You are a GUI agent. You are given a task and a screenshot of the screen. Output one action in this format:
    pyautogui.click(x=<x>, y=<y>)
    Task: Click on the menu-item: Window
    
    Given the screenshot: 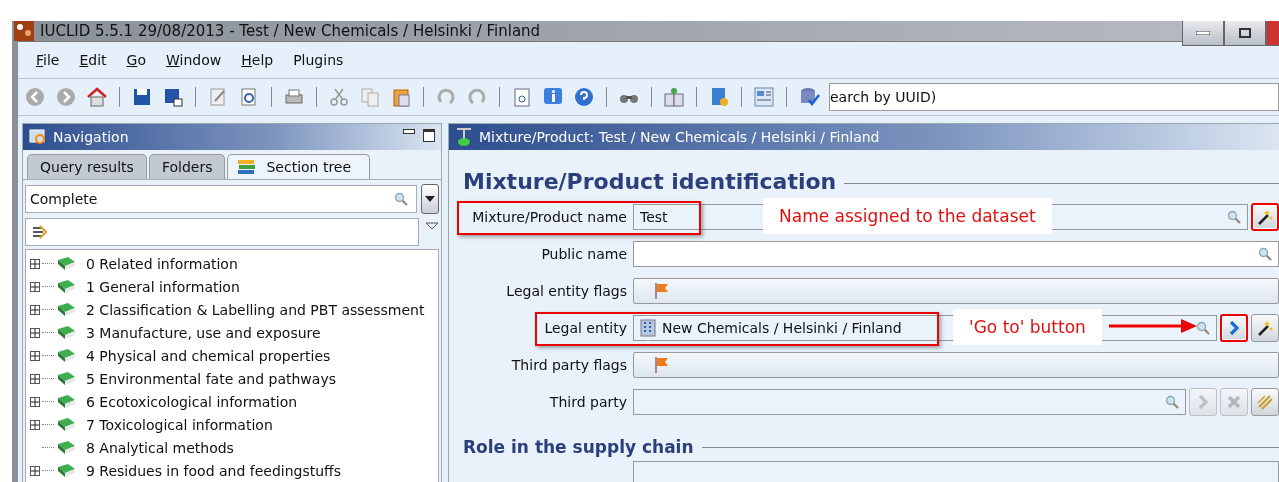 What is the action you would take?
    pyautogui.click(x=194, y=60)
    